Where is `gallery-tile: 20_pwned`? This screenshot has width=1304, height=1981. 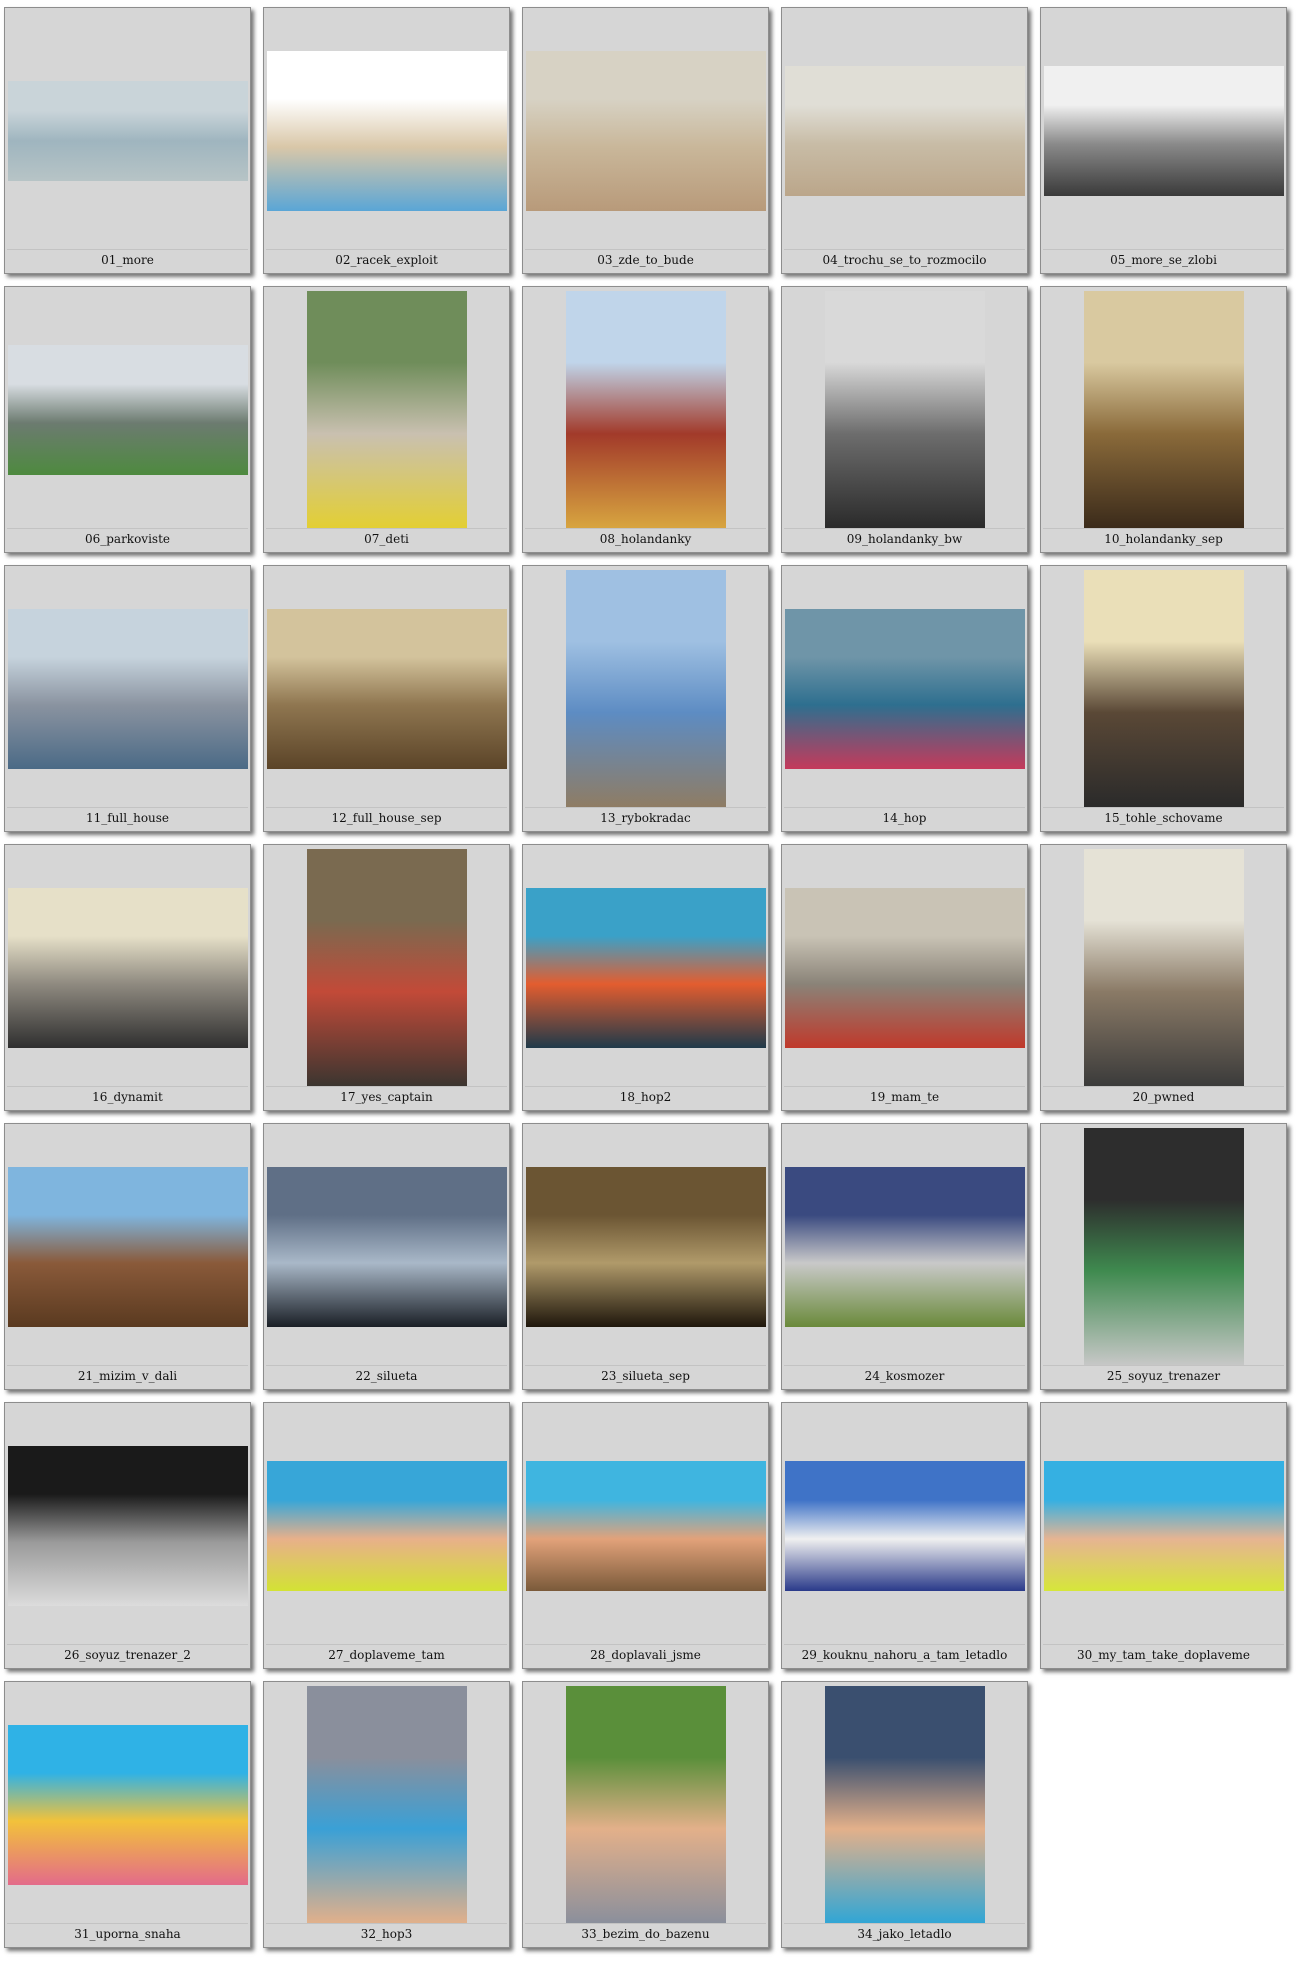
gallery-tile: 20_pwned is located at coordinates (1163, 977).